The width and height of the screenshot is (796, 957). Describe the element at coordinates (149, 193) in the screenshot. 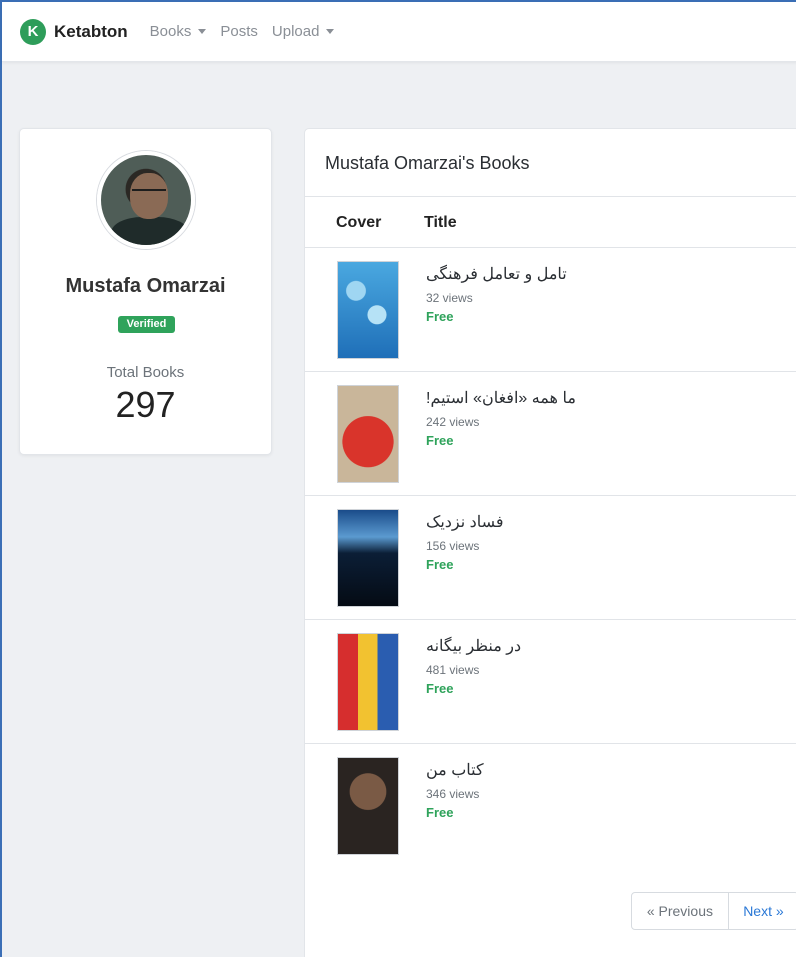

I see `avatar-glasses-shape` at that location.